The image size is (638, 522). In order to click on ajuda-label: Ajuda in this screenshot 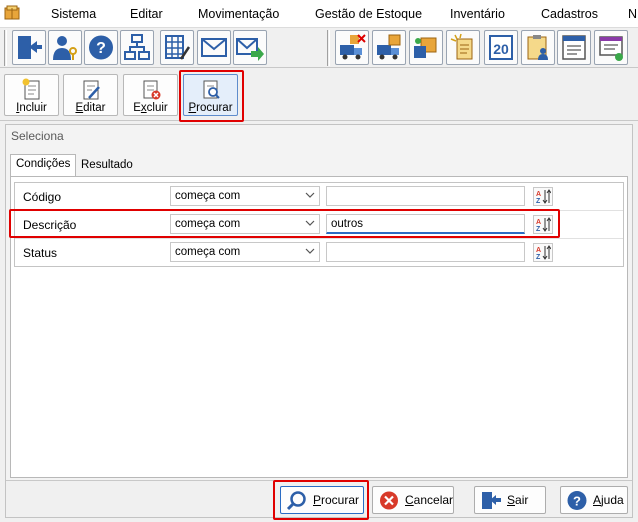, I will do `click(608, 500)`.